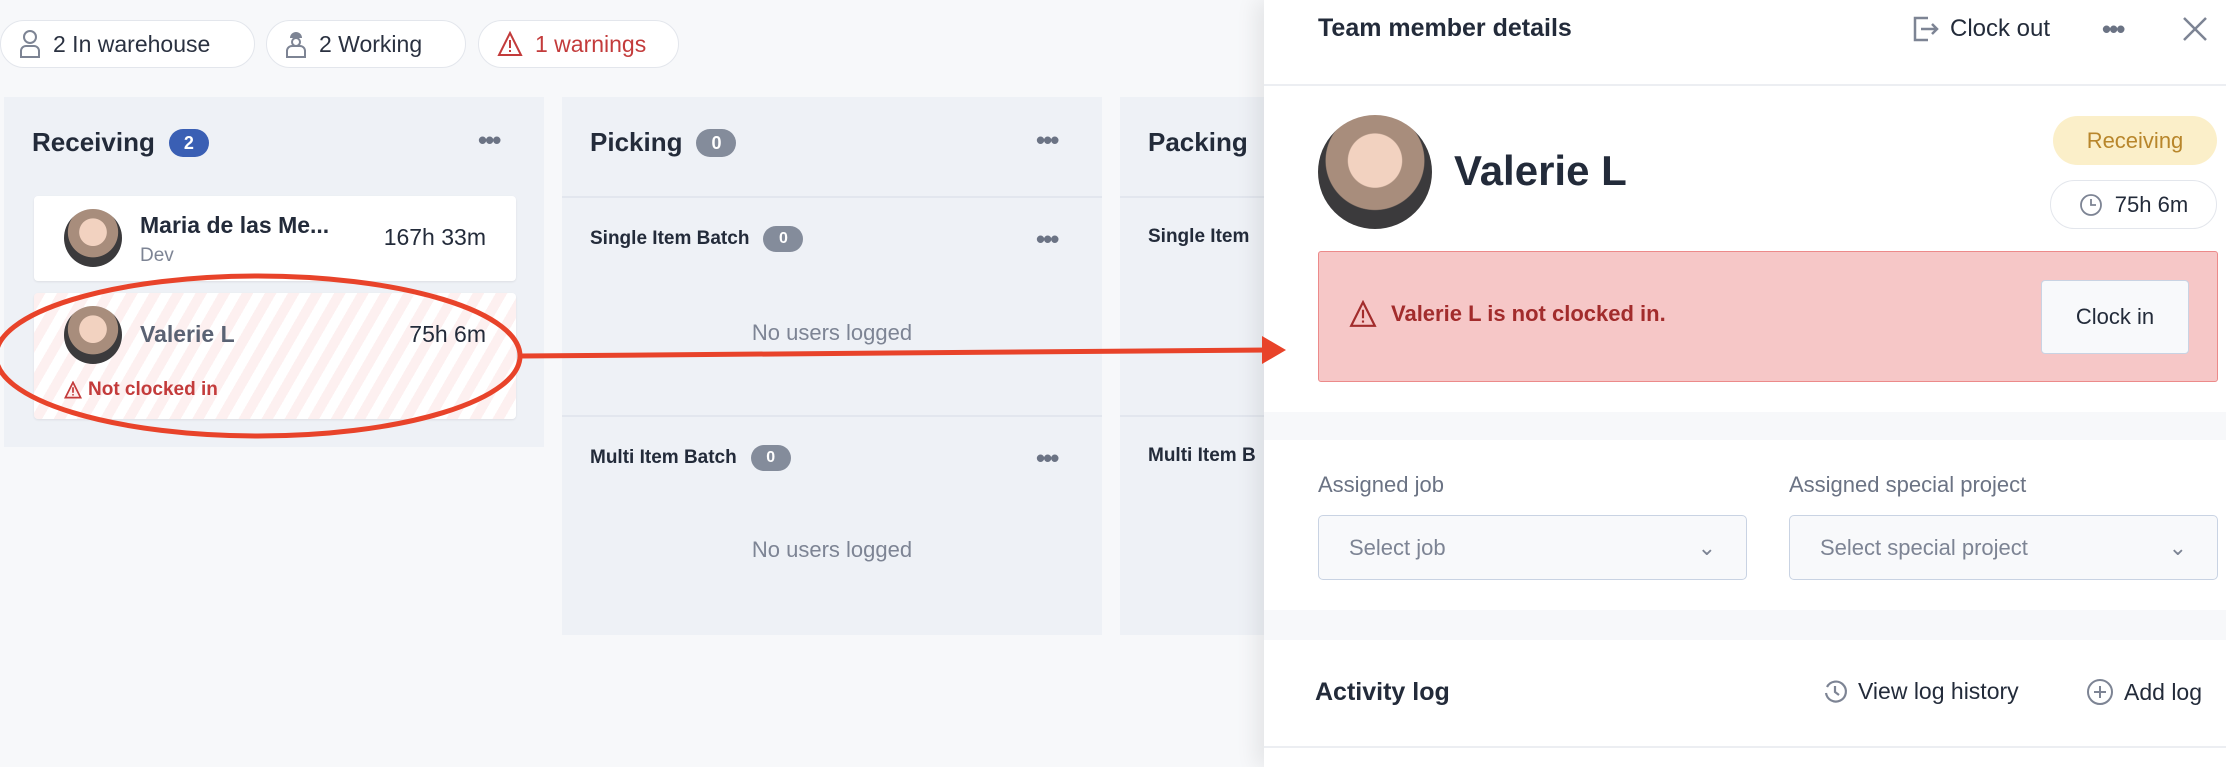  Describe the element at coordinates (1445, 28) in the screenshot. I see `panel-title: Team member details` at that location.